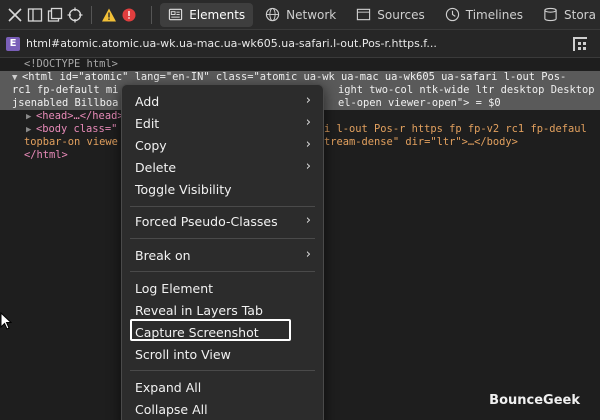 Image resolution: width=600 pixels, height=420 pixels. I want to click on menu-item-toggle-visibility: Toggle Visibility, so click(222, 189).